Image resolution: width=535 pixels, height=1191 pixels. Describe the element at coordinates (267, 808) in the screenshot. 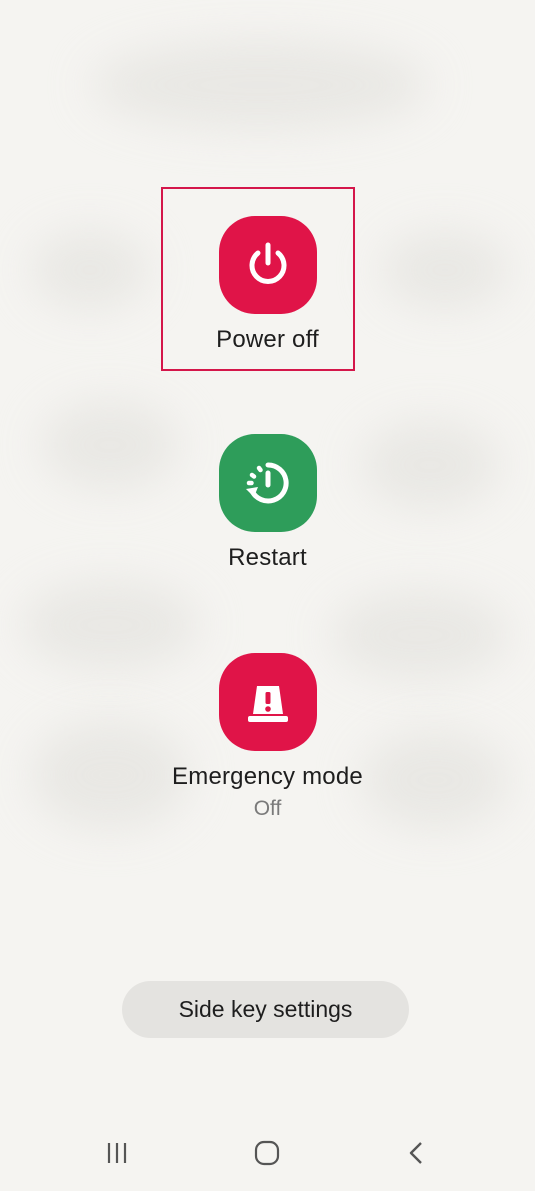

I see `emergency-mode-status: Off` at that location.